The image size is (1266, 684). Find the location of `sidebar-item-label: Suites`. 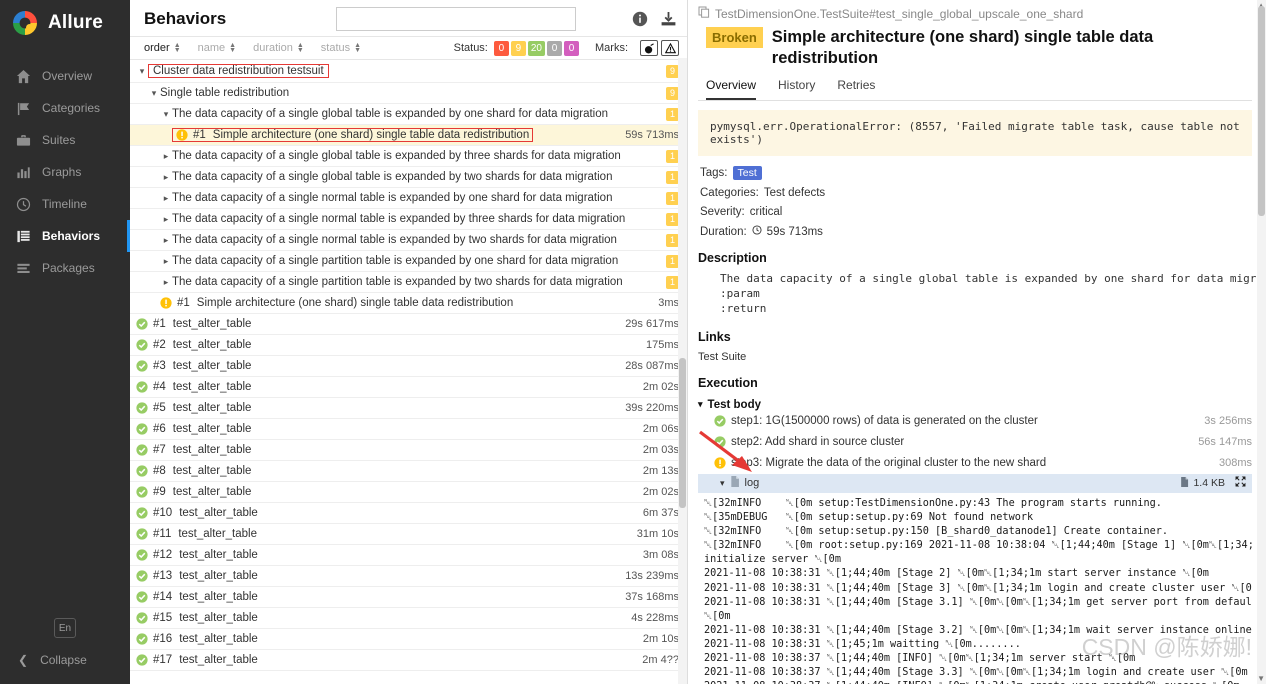

sidebar-item-label: Suites is located at coordinates (59, 140).